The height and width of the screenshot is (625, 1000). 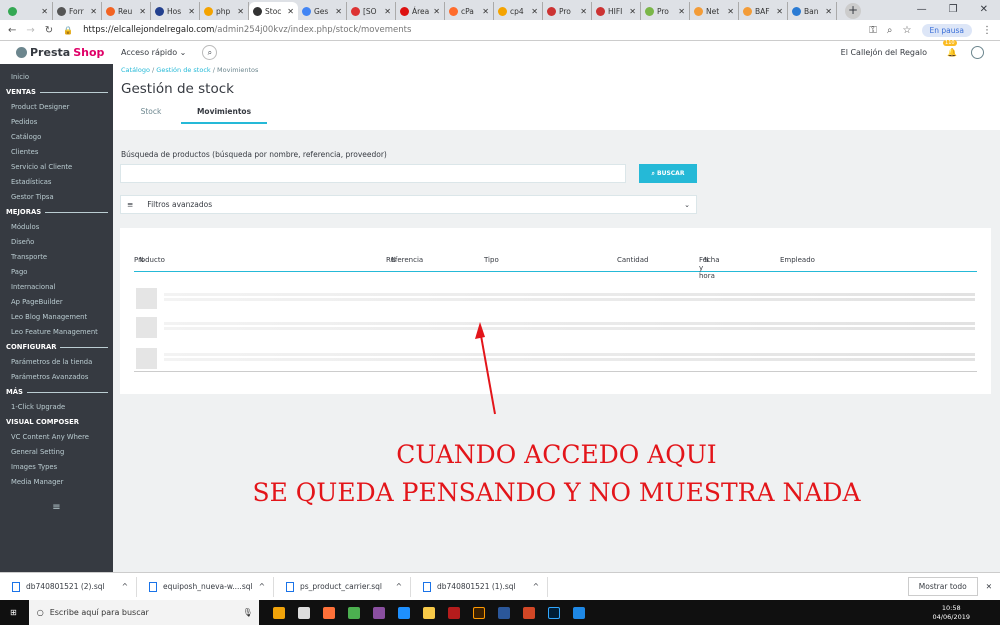 What do you see at coordinates (953, 9) in the screenshot?
I see `restore-icon: ❐` at bounding box center [953, 9].